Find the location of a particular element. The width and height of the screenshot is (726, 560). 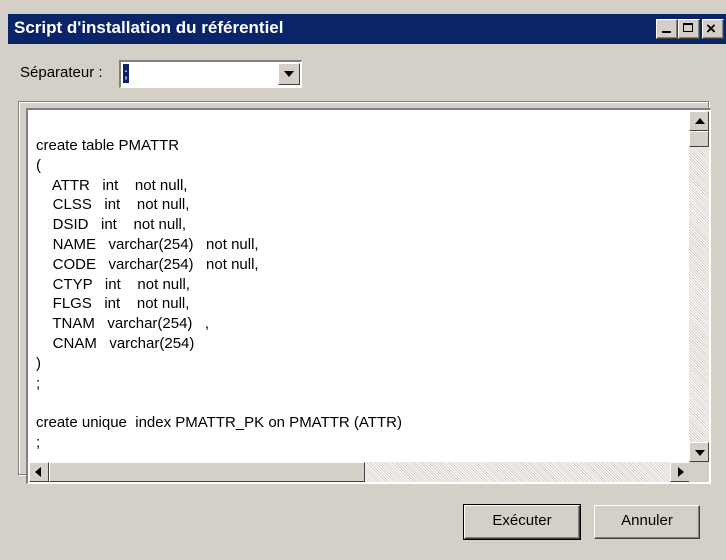

vertical-scroll-thumb is located at coordinates (699, 139).